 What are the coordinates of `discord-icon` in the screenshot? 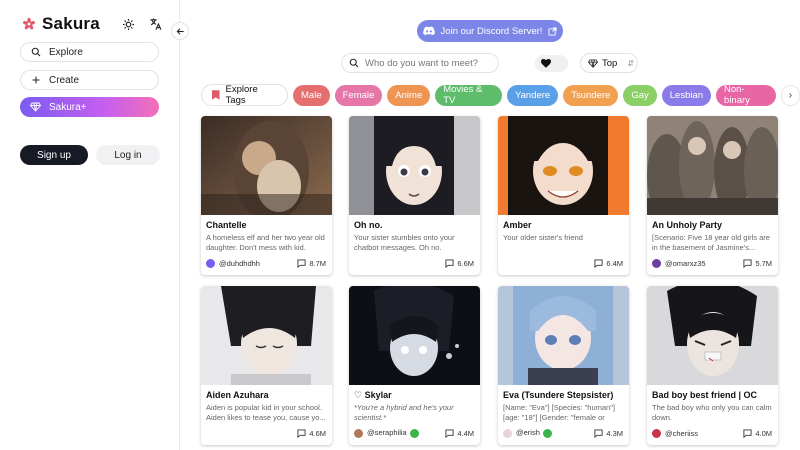 It's located at (428, 31).